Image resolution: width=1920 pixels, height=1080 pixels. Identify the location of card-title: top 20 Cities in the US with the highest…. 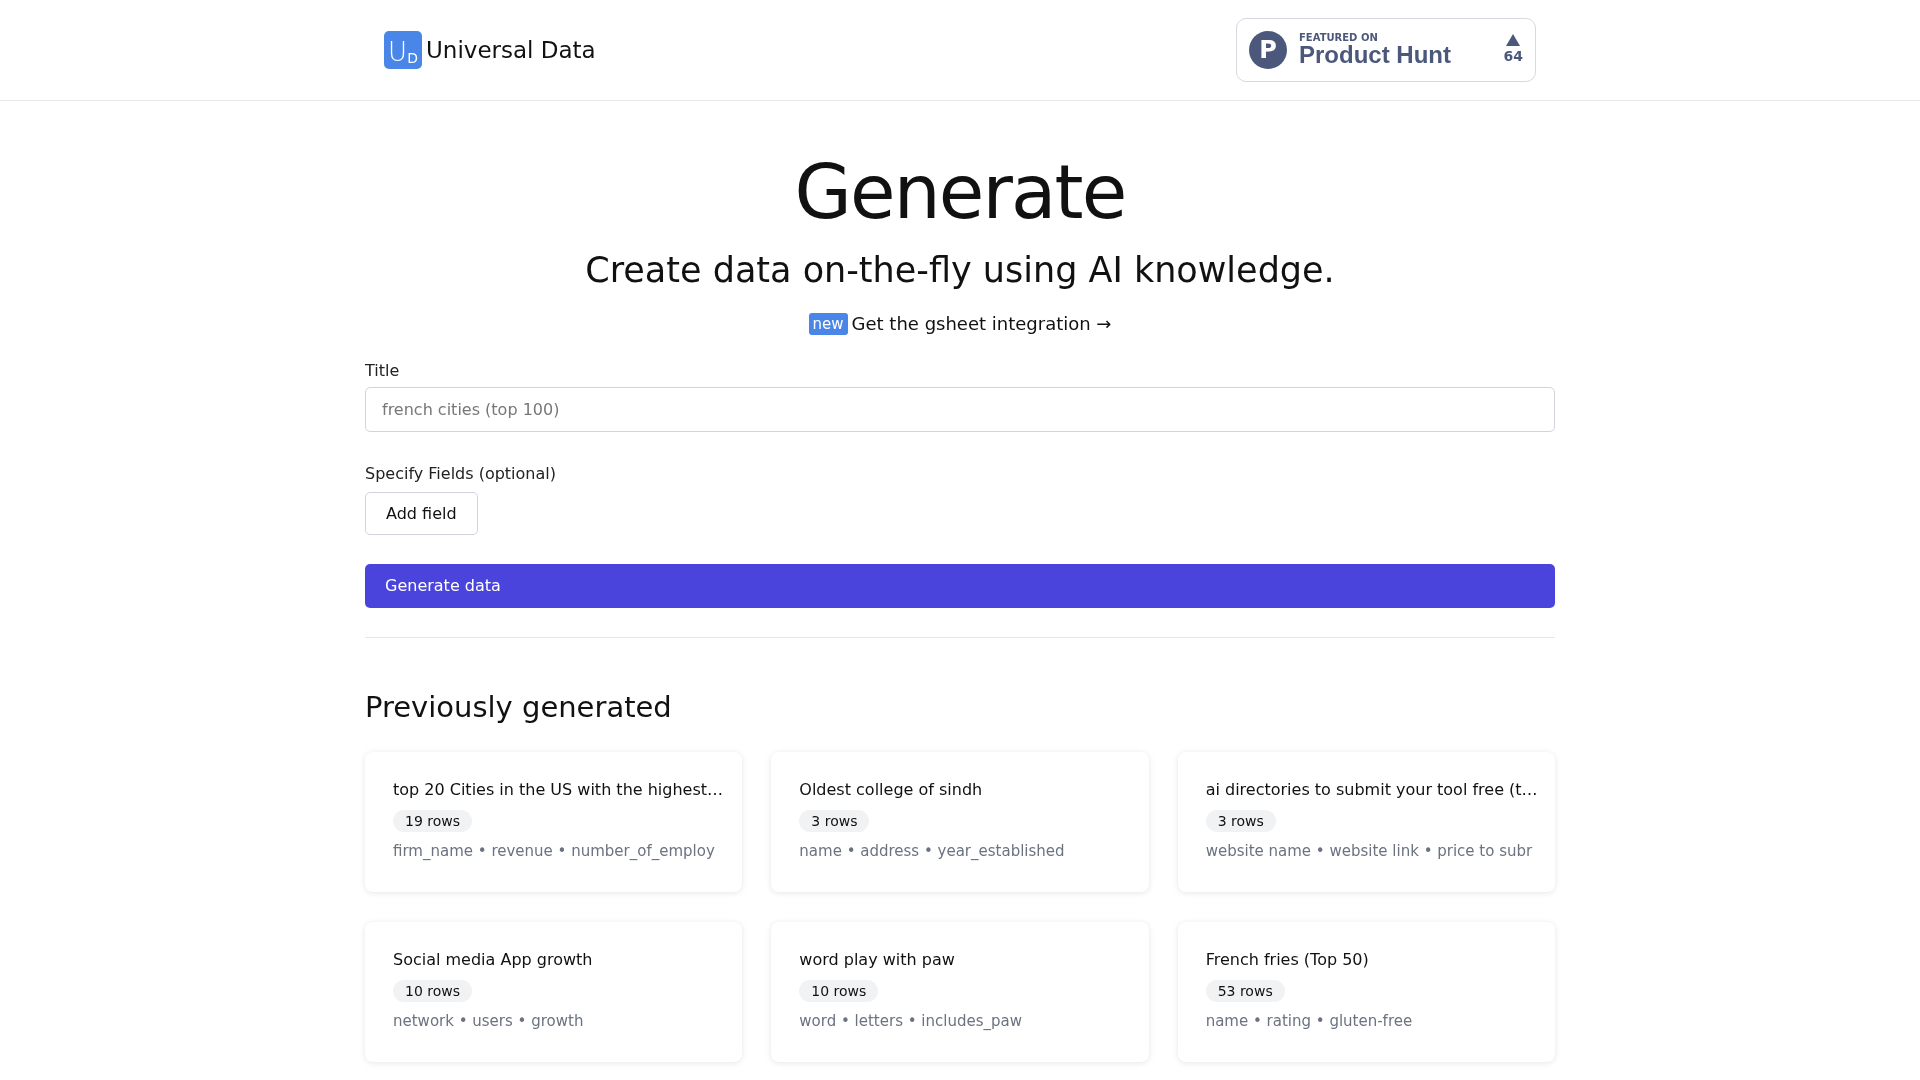
(558, 789).